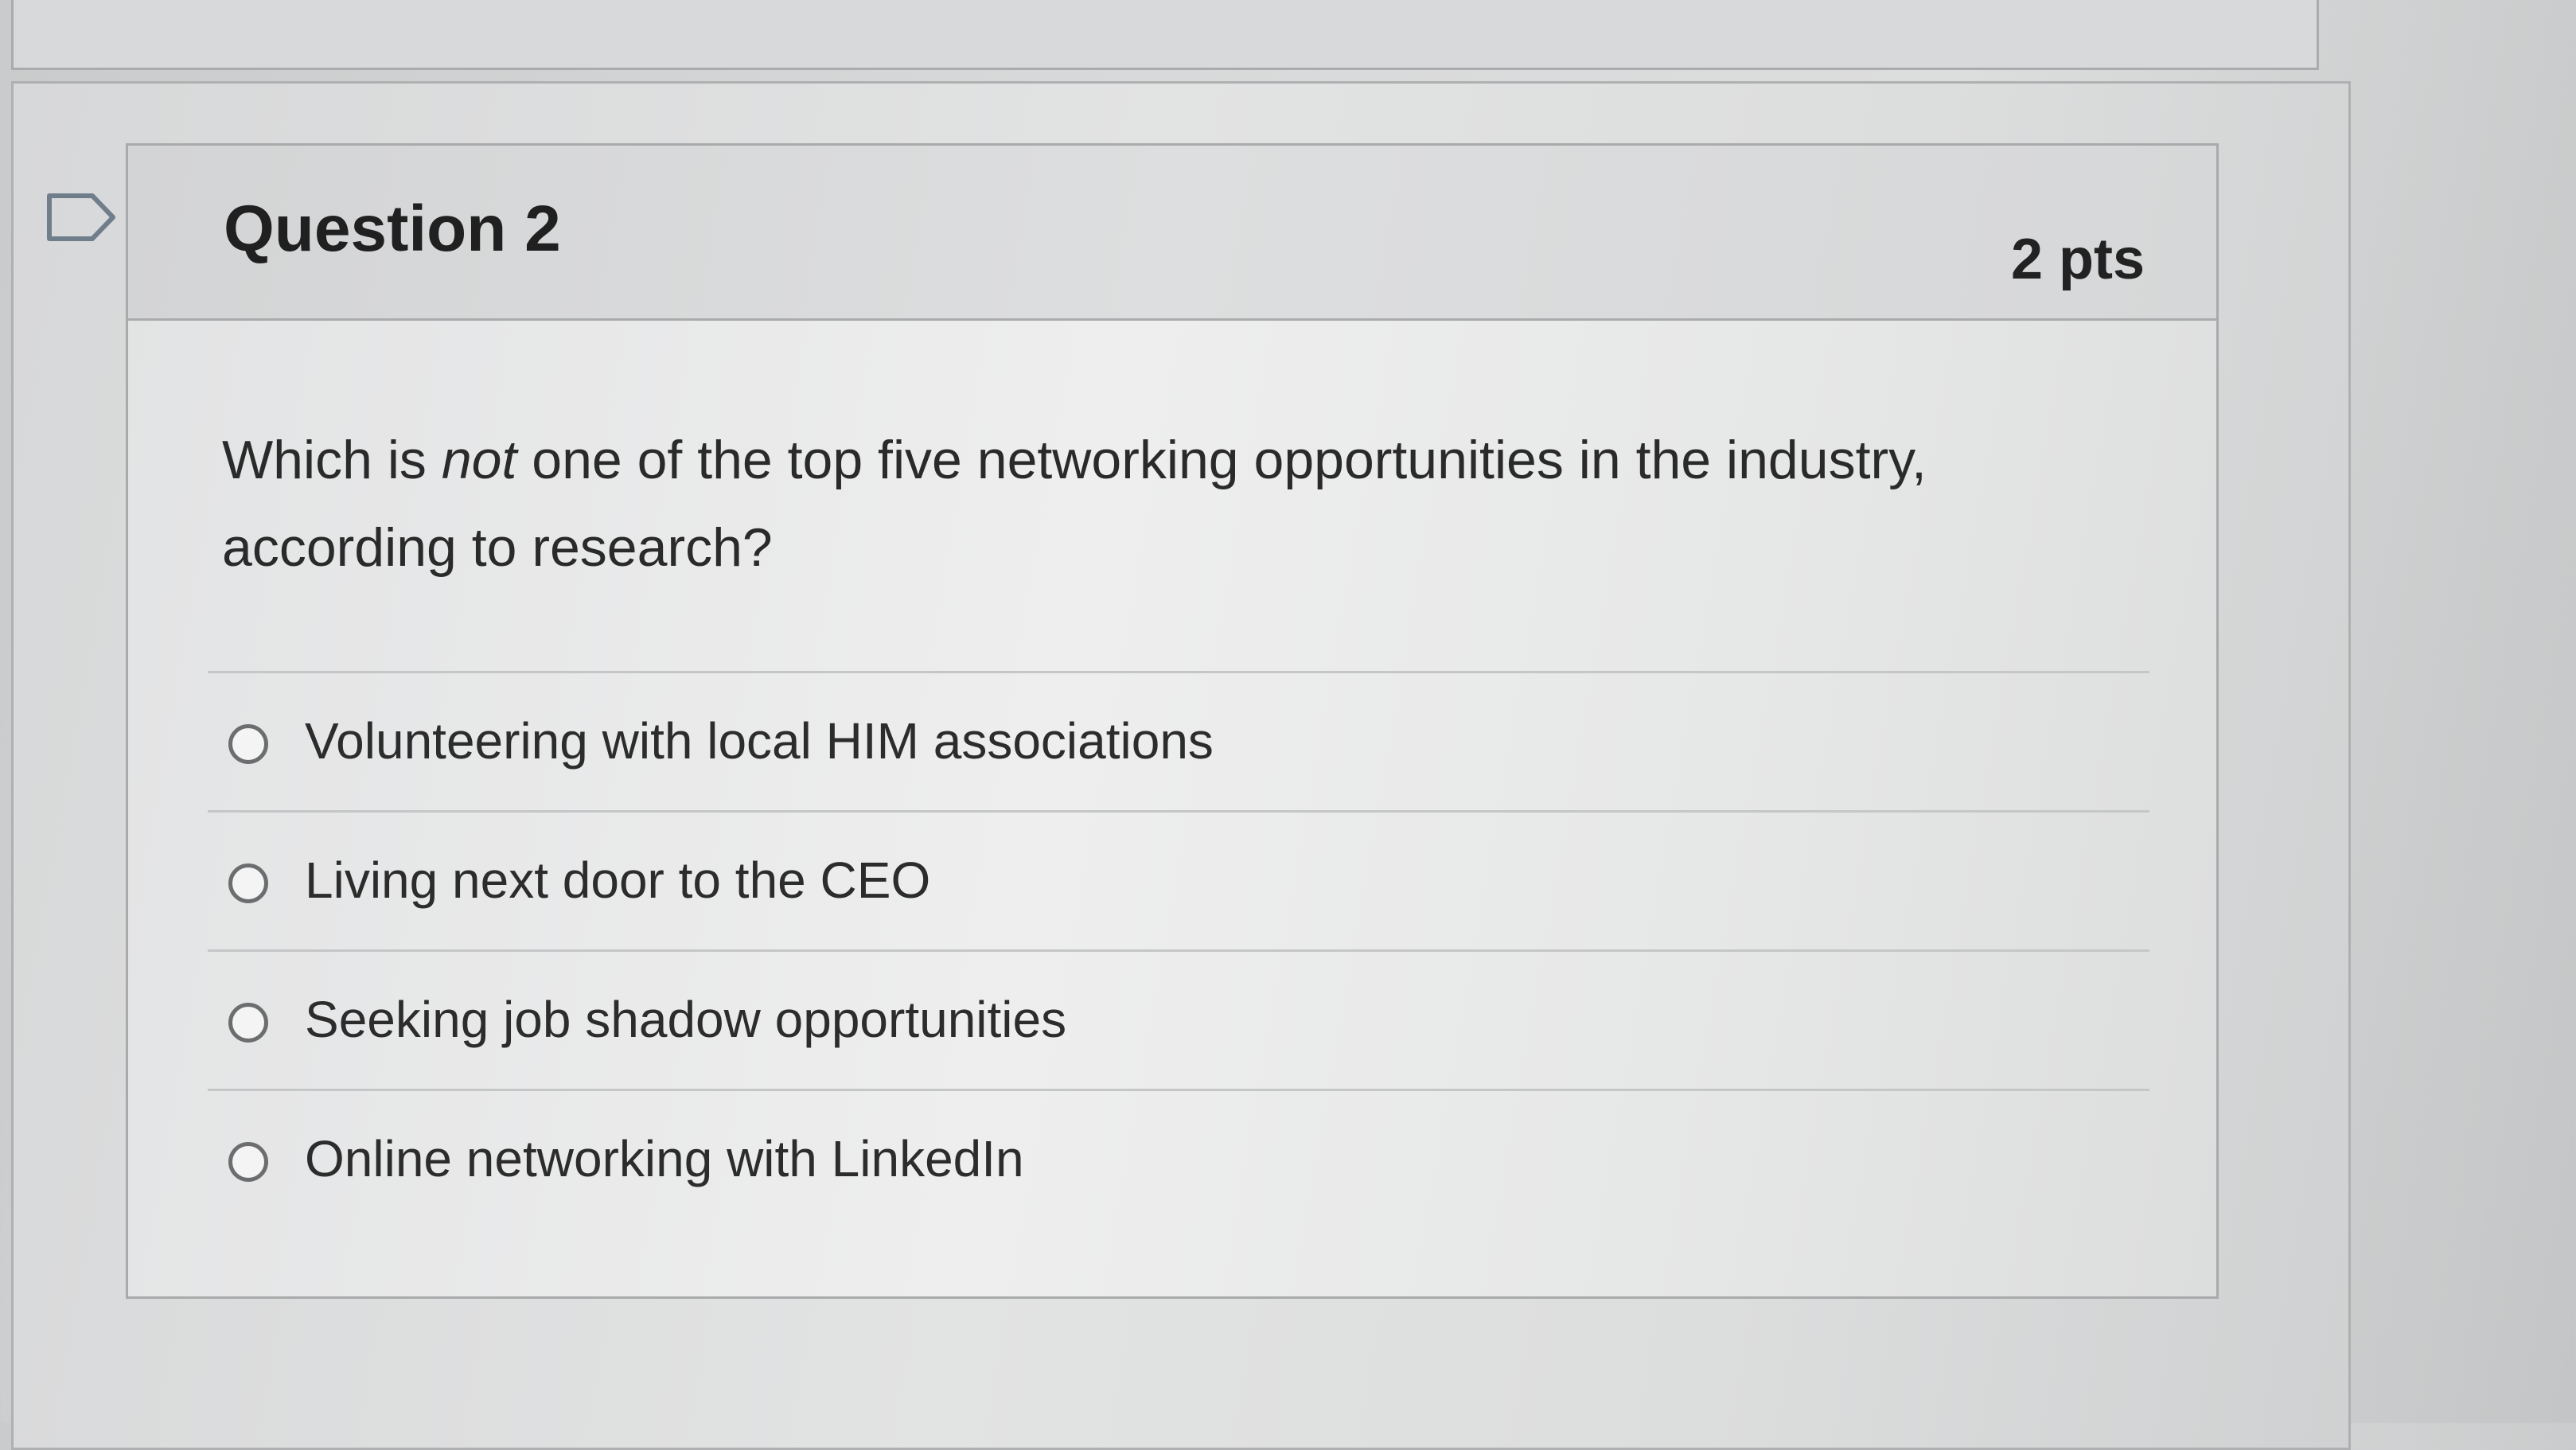  What do you see at coordinates (2077, 259) in the screenshot?
I see `question-points: 2 pts` at bounding box center [2077, 259].